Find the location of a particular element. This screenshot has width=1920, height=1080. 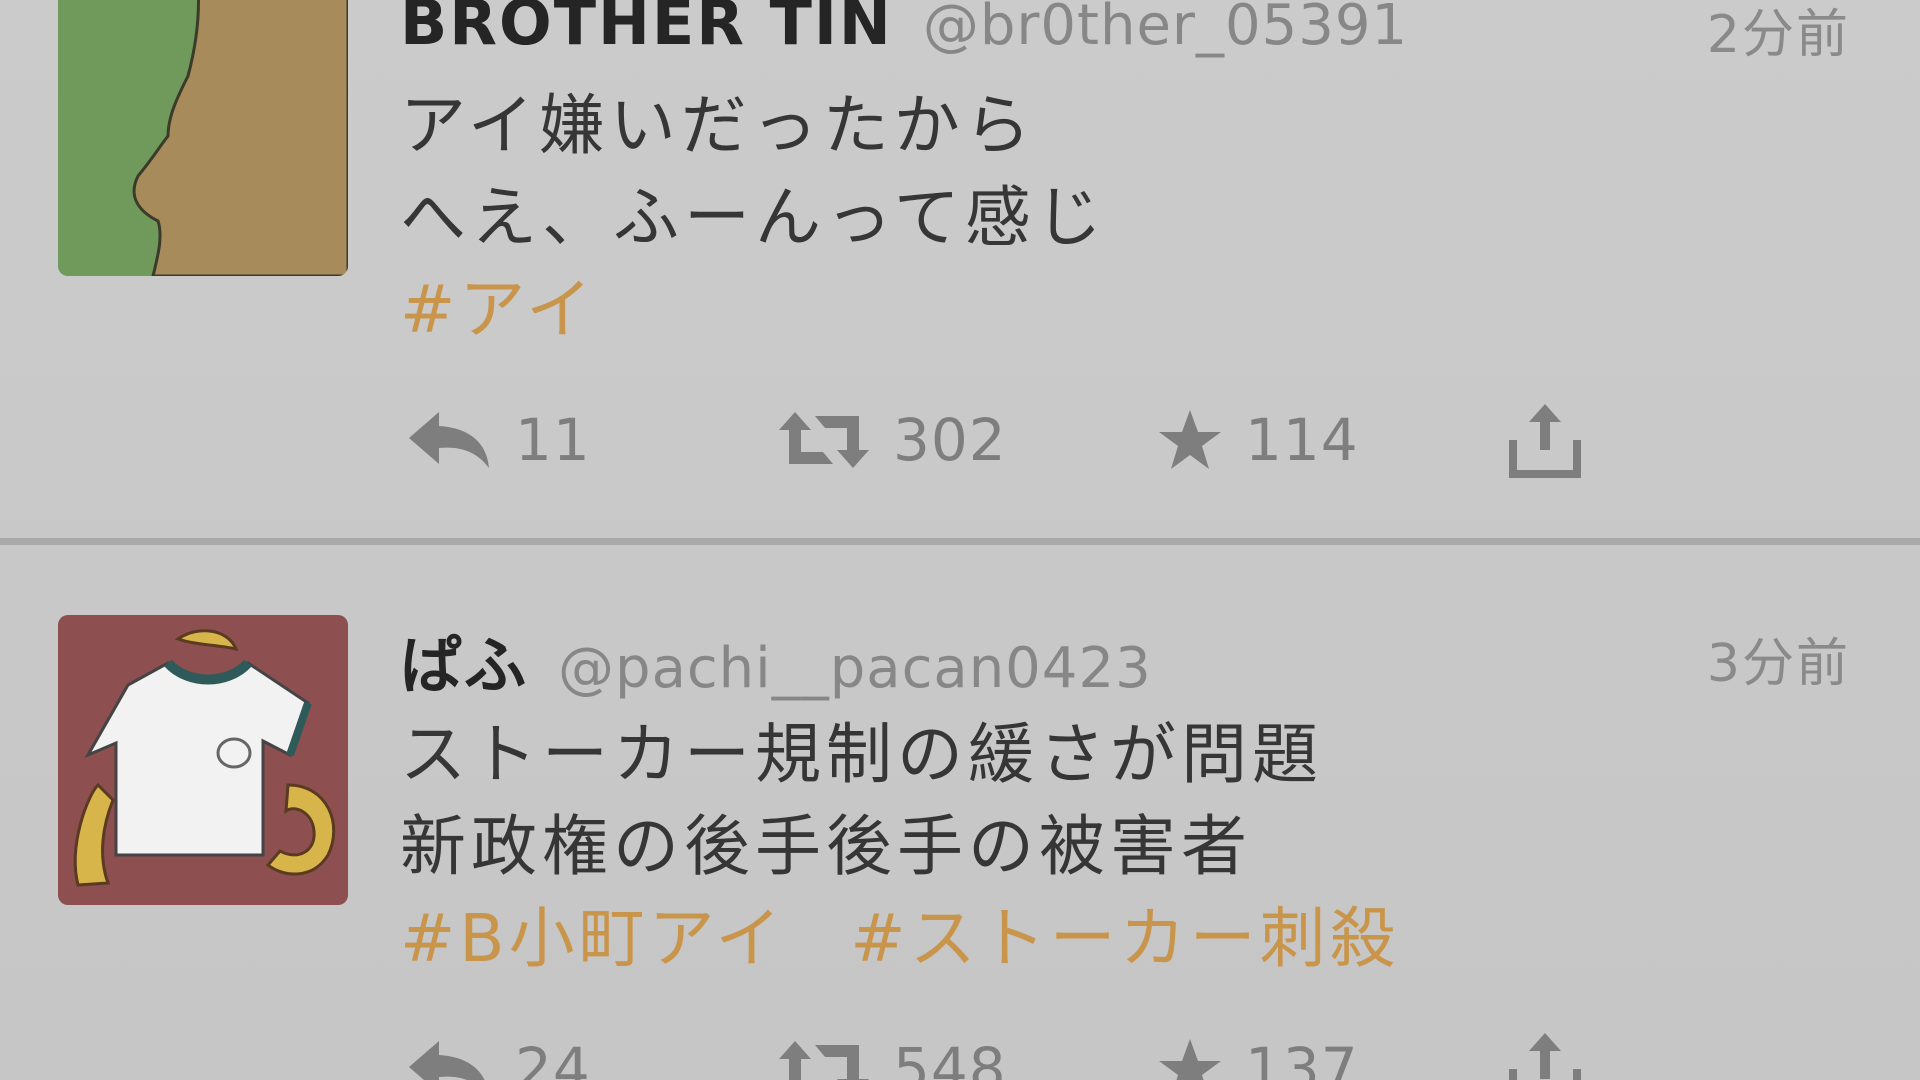

hashtag-link: #ストーカー刺殺 is located at coordinates (1124, 938).